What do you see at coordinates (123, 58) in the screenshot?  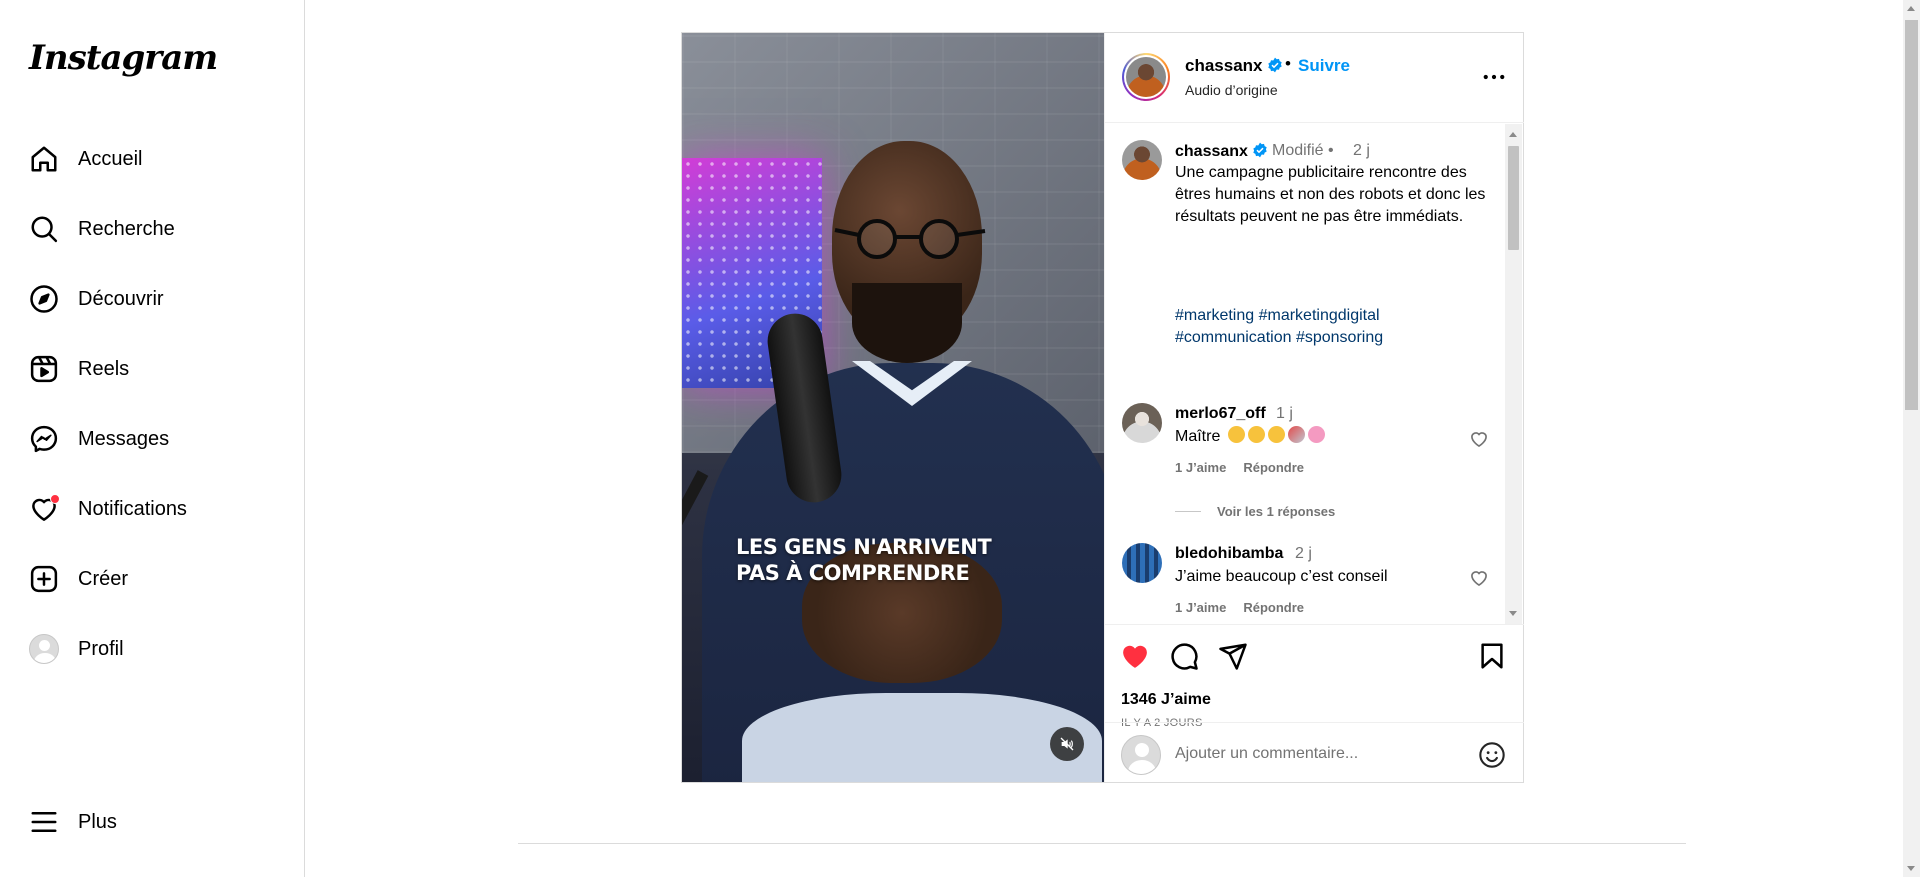 I see `instagram-logo: Instagram` at bounding box center [123, 58].